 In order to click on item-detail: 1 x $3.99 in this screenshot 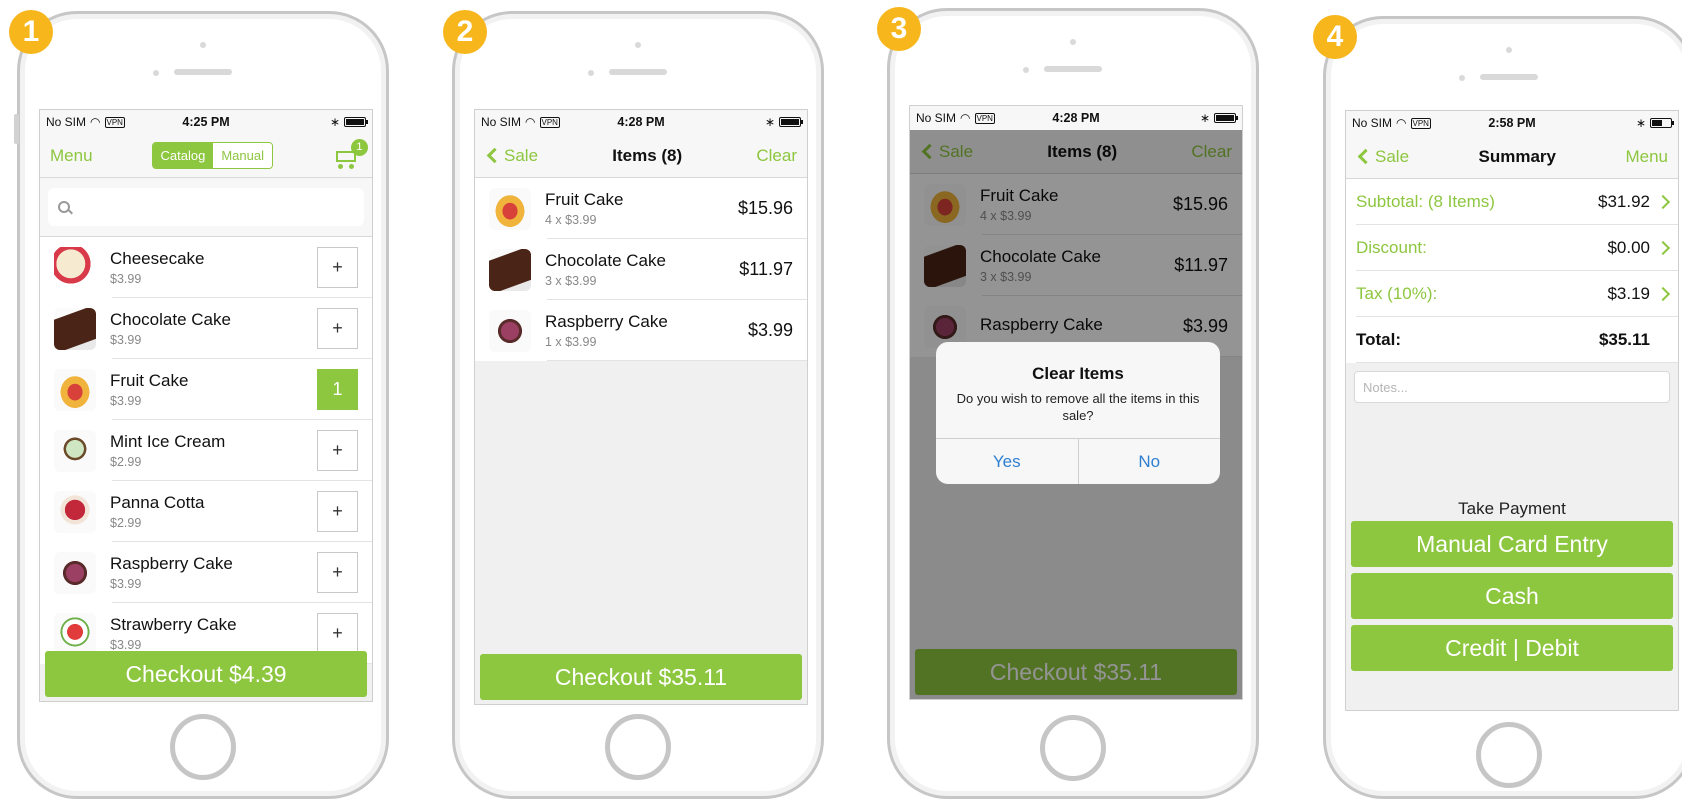, I will do `click(571, 342)`.